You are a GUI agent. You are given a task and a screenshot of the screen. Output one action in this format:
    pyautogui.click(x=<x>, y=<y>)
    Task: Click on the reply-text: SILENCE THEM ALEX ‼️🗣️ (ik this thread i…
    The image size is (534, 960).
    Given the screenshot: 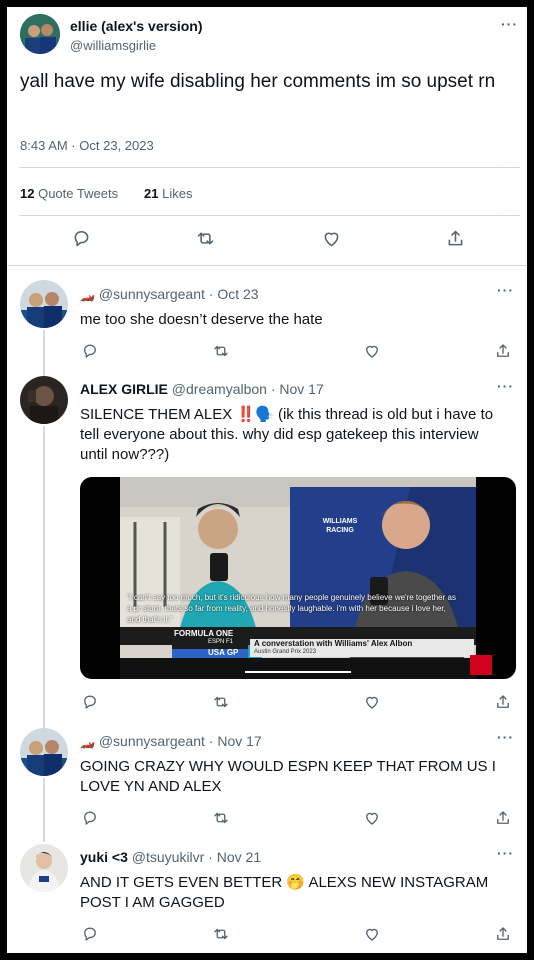 What is the action you would take?
    pyautogui.click(x=287, y=434)
    